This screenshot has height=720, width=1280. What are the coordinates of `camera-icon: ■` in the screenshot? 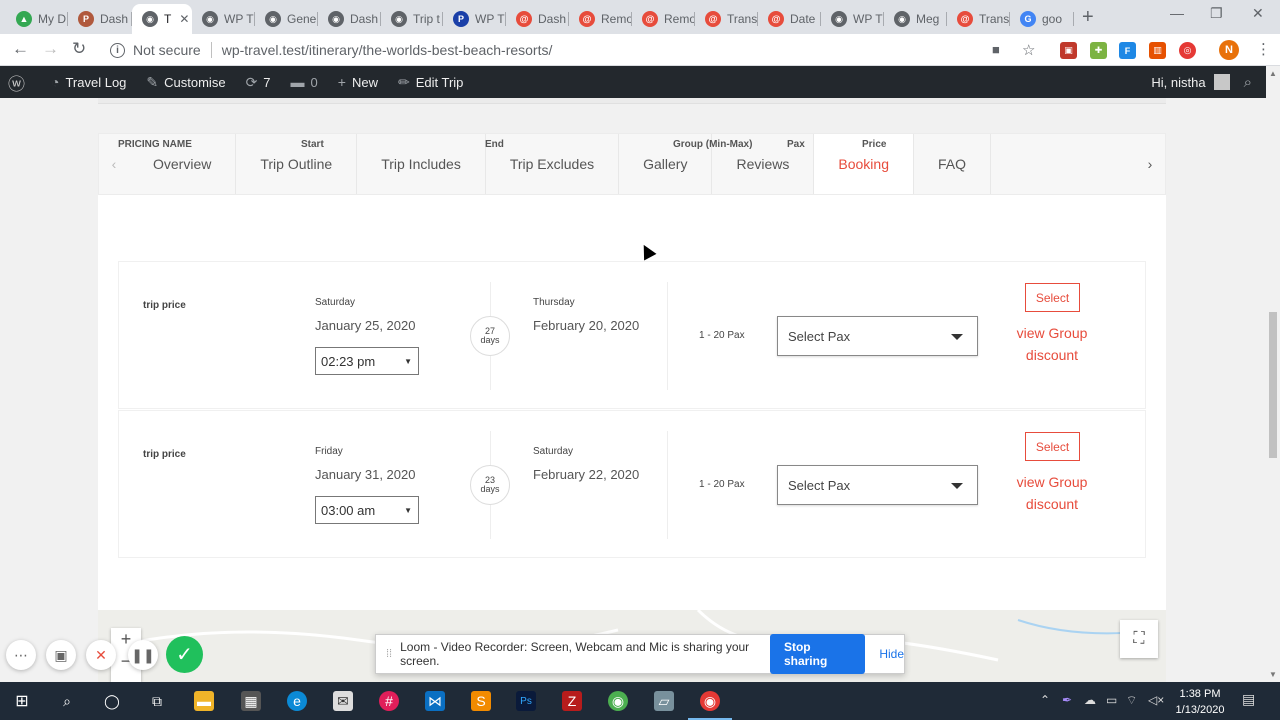 It's located at (996, 49).